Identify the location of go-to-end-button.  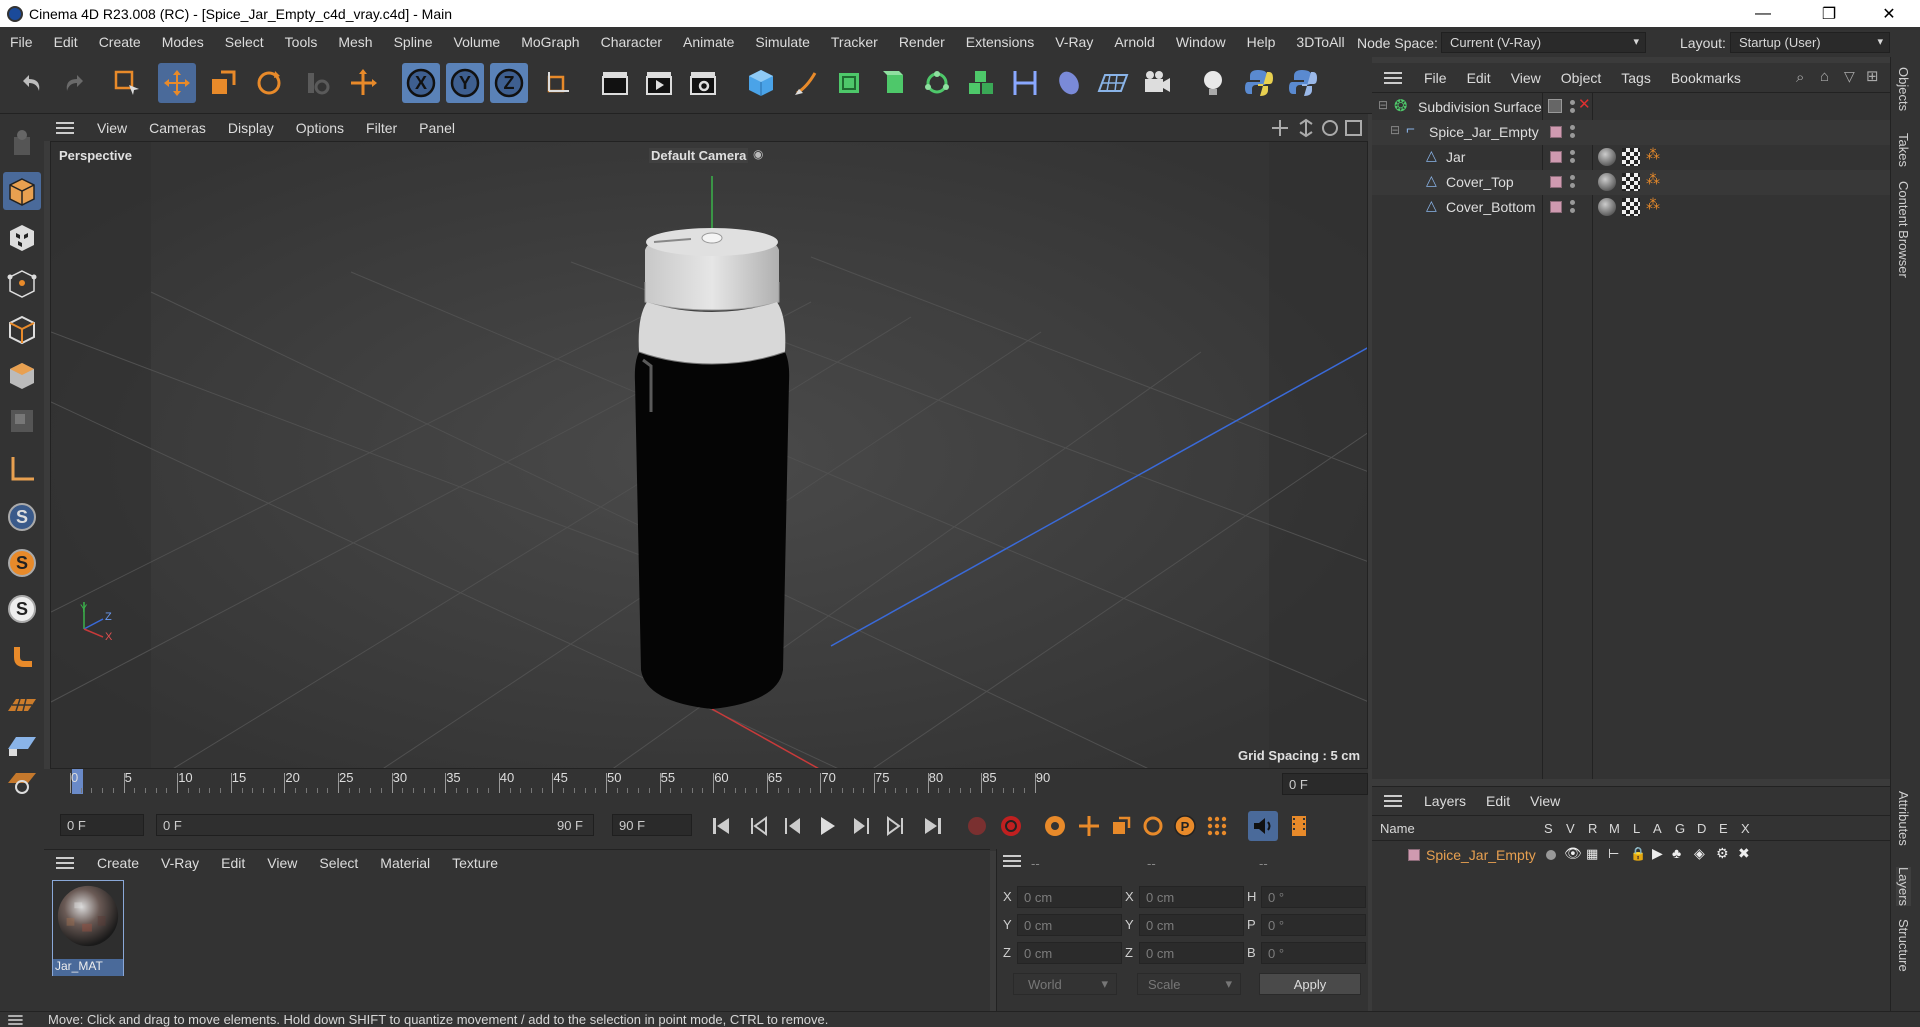
(933, 826).